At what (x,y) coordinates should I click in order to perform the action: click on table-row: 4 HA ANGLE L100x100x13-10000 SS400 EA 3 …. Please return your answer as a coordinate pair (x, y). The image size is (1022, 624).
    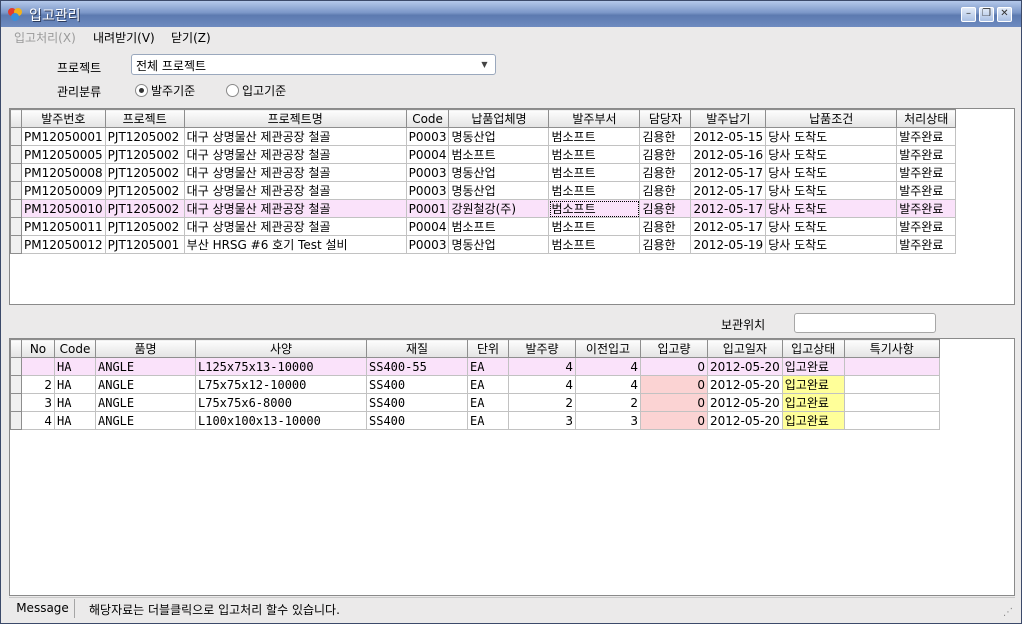
    Looking at the image, I should click on (475, 420).